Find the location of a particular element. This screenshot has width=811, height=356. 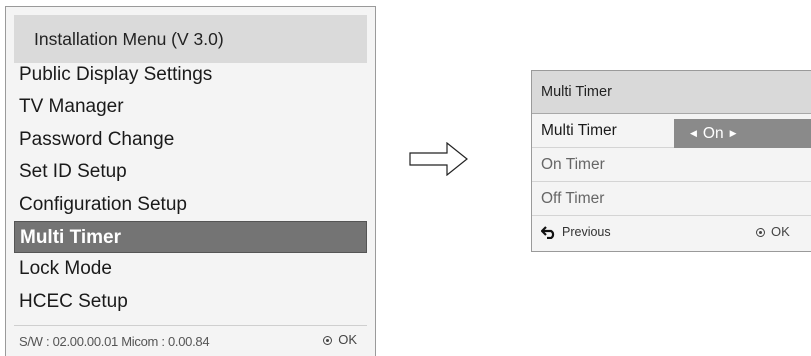

ok-button: OK is located at coordinates (340, 340).